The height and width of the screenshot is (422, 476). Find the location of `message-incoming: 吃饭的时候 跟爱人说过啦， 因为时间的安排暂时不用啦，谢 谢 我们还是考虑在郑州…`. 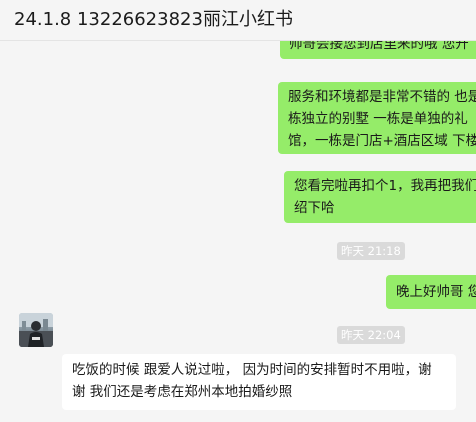

message-incoming: 吃饭的时候 跟爱人说过啦， 因为时间的安排暂时不用啦，谢 谢 我们还是考虑在郑州… is located at coordinates (259, 382).